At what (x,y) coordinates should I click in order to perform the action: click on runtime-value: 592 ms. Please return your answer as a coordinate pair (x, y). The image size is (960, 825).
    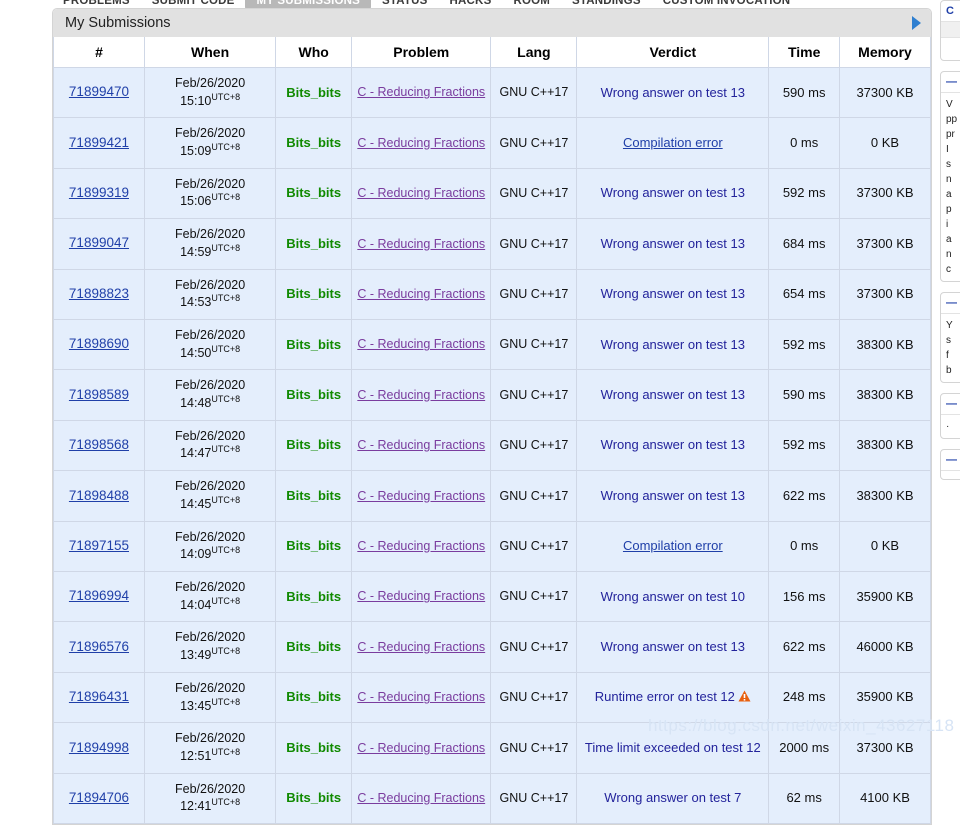
    Looking at the image, I should click on (804, 193).